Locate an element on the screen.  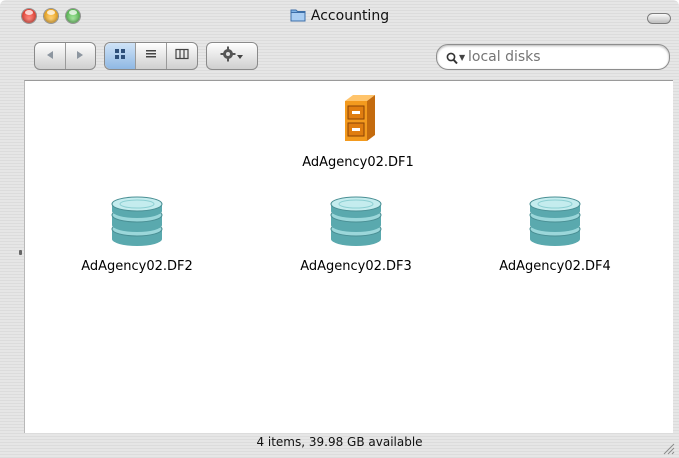
item-label: AdAgency02.DF1 is located at coordinates (358, 162).